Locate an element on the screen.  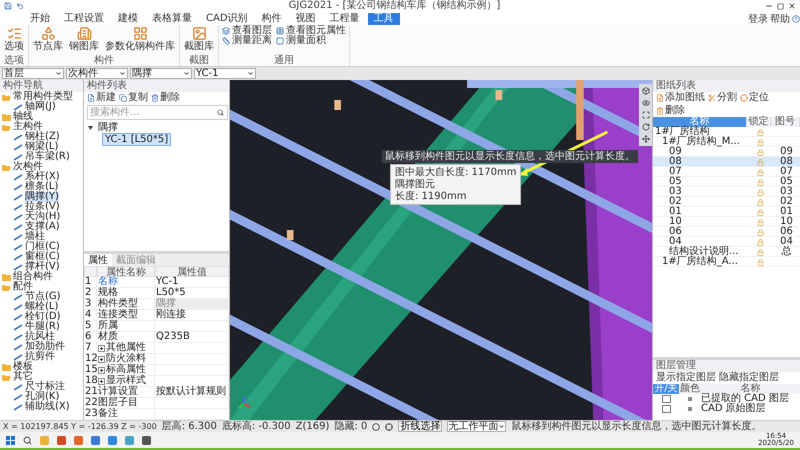
dropdown: 隅撑 is located at coordinates (161, 73).